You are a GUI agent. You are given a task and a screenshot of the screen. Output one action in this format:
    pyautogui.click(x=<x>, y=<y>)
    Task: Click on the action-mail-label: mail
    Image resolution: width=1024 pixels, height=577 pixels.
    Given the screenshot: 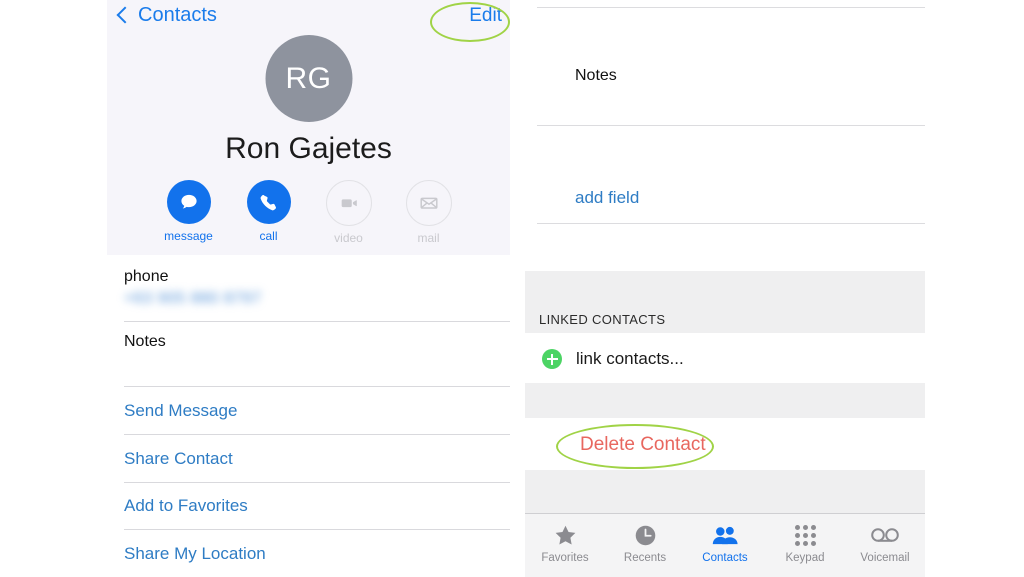 What is the action you would take?
    pyautogui.click(x=428, y=238)
    